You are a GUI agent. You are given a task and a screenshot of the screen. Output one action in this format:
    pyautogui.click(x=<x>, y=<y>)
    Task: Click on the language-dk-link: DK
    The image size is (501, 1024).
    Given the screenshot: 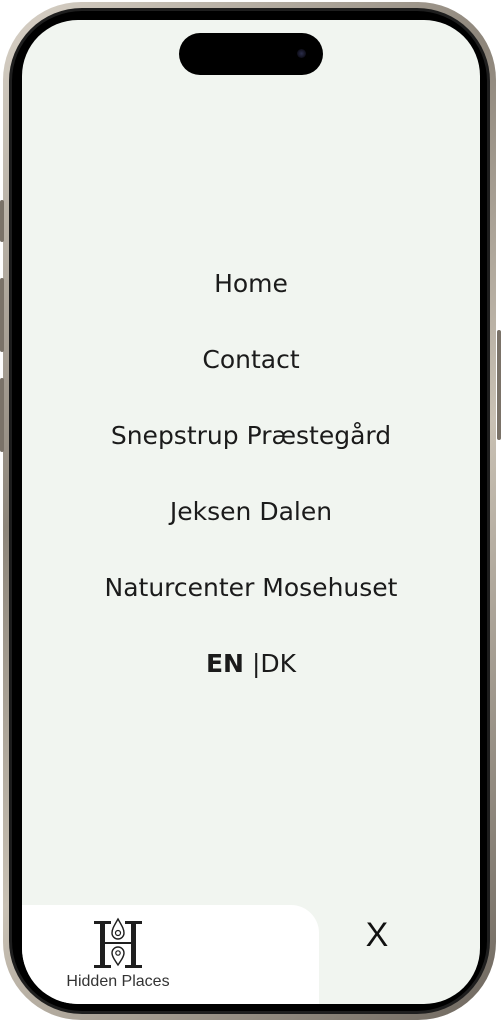 What is the action you would take?
    pyautogui.click(x=278, y=663)
    